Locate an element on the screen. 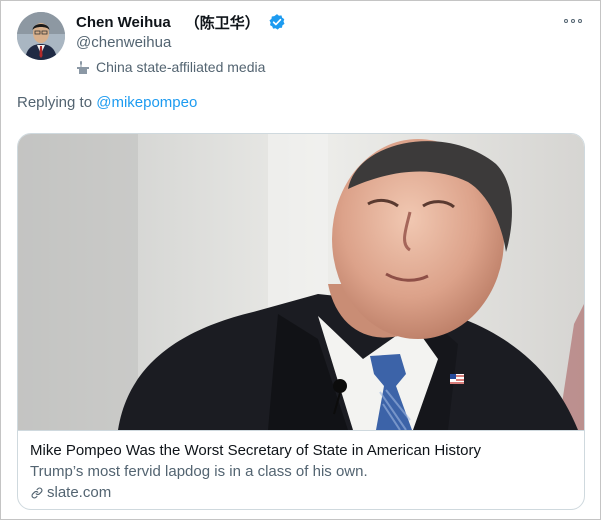 This screenshot has height=520, width=601. link-icon is located at coordinates (37, 492).